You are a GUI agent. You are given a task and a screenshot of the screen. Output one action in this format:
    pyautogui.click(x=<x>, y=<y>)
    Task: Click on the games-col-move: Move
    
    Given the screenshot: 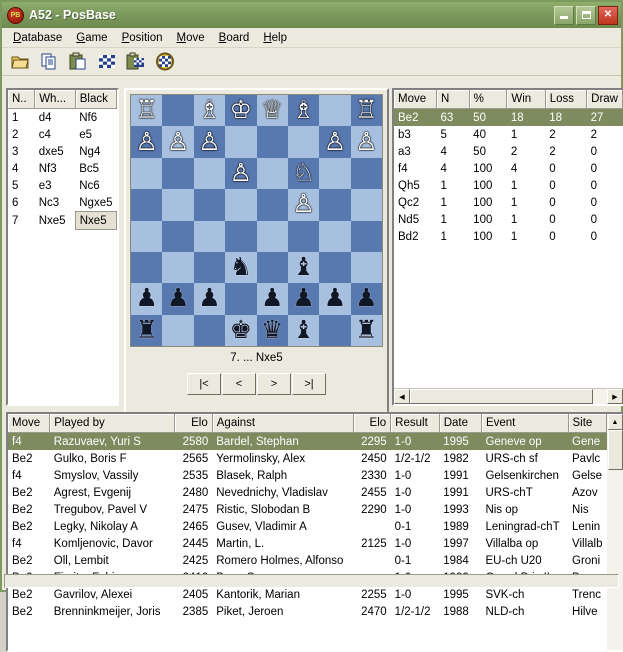 What is the action you would take?
    pyautogui.click(x=29, y=423)
    